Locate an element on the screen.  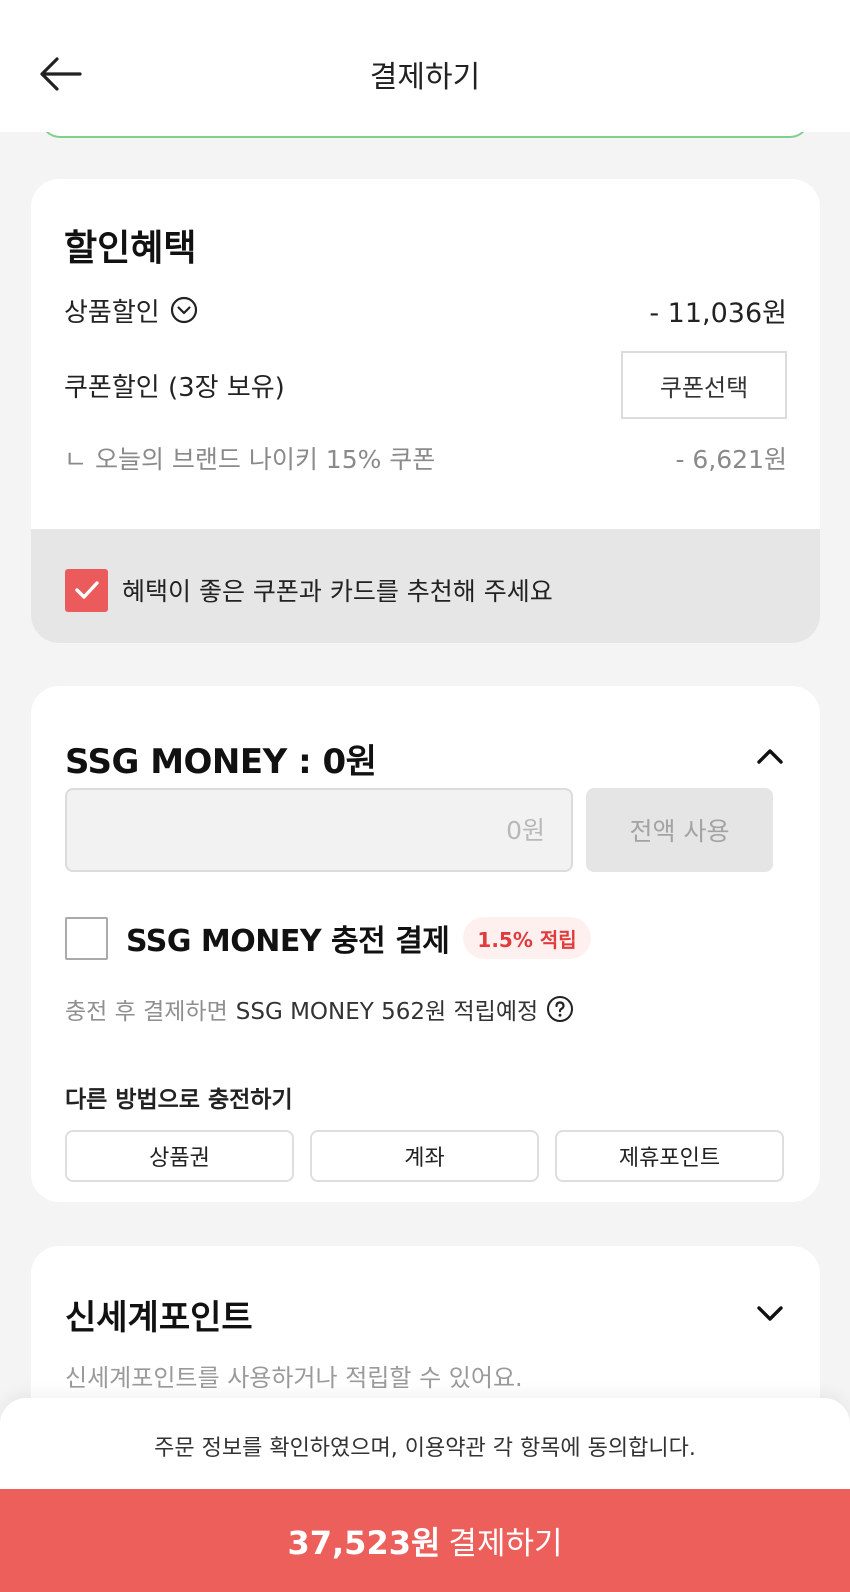
product-discount-row: 상품할인 - 11,036원 is located at coordinates (425, 310).